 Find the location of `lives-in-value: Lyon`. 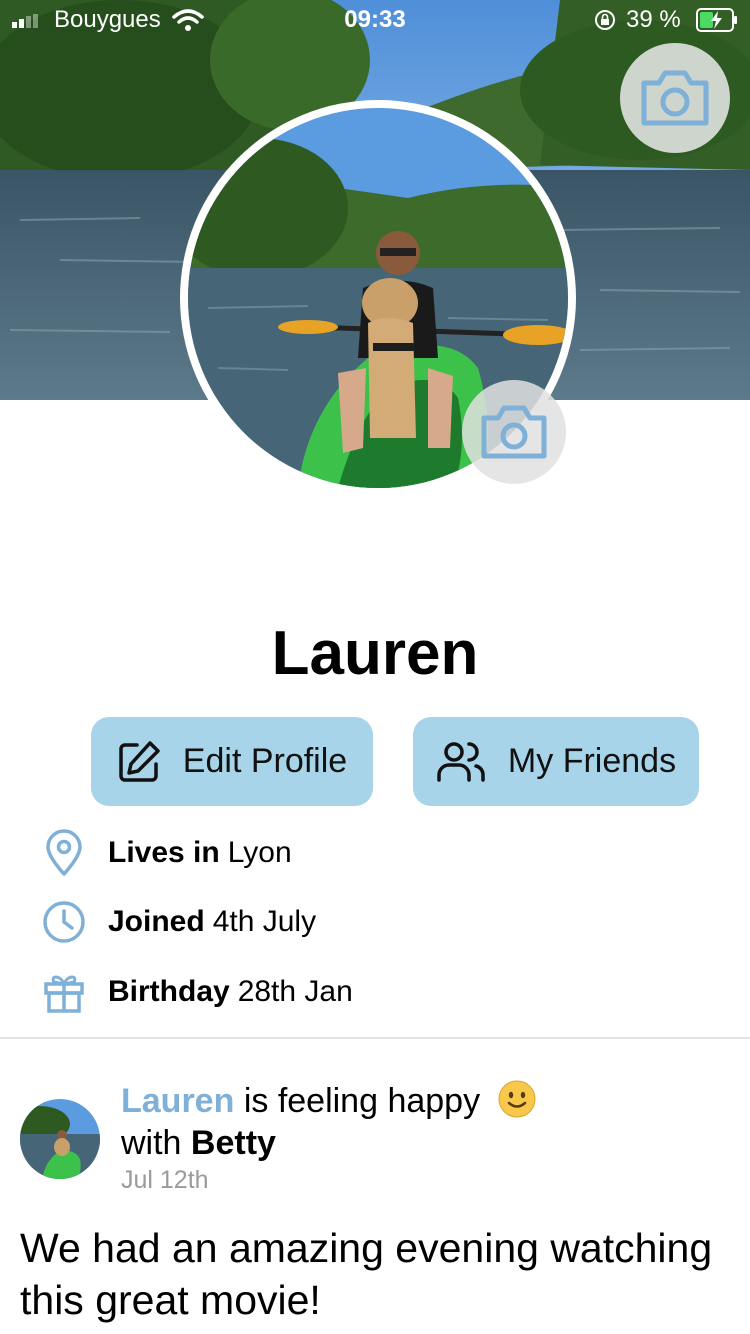

lives-in-value: Lyon is located at coordinates (259, 852).